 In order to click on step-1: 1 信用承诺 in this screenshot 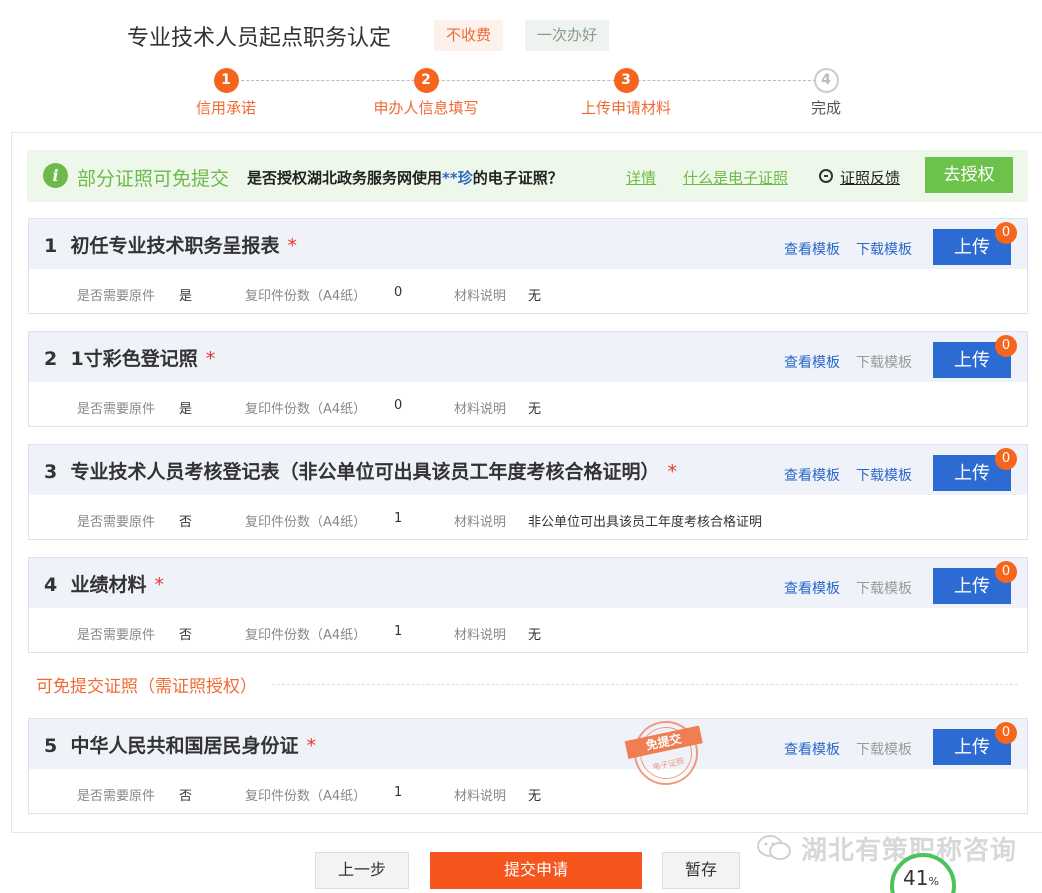, I will do `click(226, 93)`.